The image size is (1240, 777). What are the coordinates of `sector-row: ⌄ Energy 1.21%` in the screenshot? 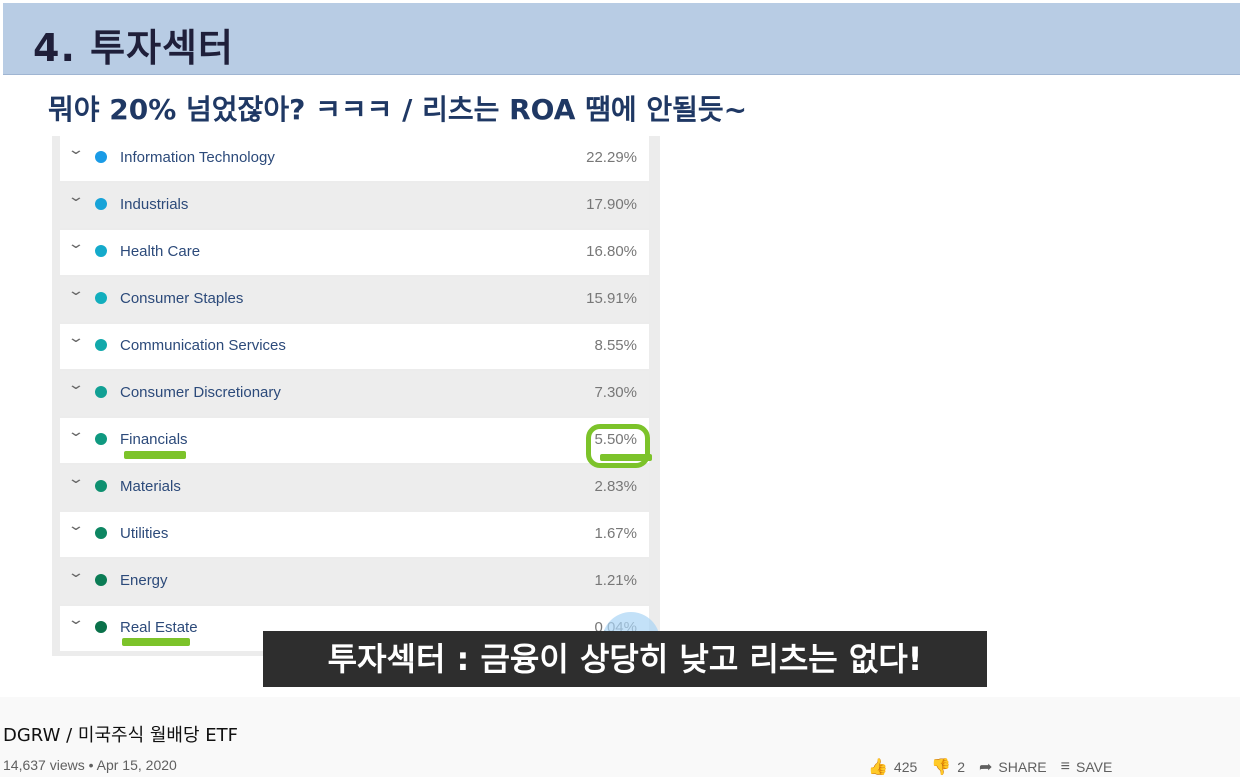 It's located at (354, 581).